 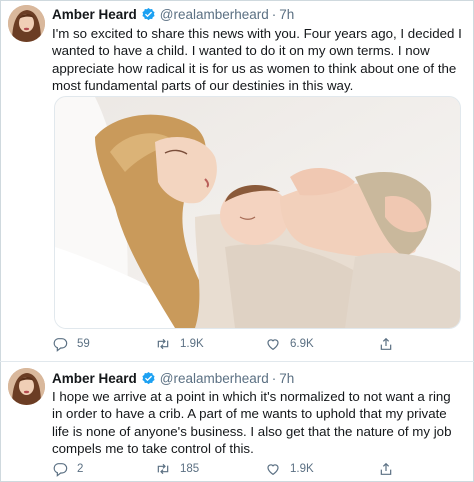 What do you see at coordinates (83, 344) in the screenshot?
I see `reply-count: 59` at bounding box center [83, 344].